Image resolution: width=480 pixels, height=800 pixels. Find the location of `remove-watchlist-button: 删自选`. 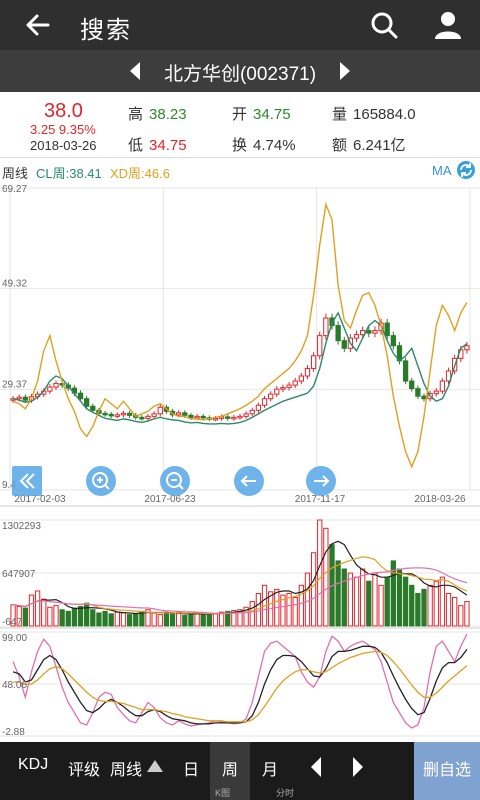

remove-watchlist-button: 删自选 is located at coordinates (447, 771).